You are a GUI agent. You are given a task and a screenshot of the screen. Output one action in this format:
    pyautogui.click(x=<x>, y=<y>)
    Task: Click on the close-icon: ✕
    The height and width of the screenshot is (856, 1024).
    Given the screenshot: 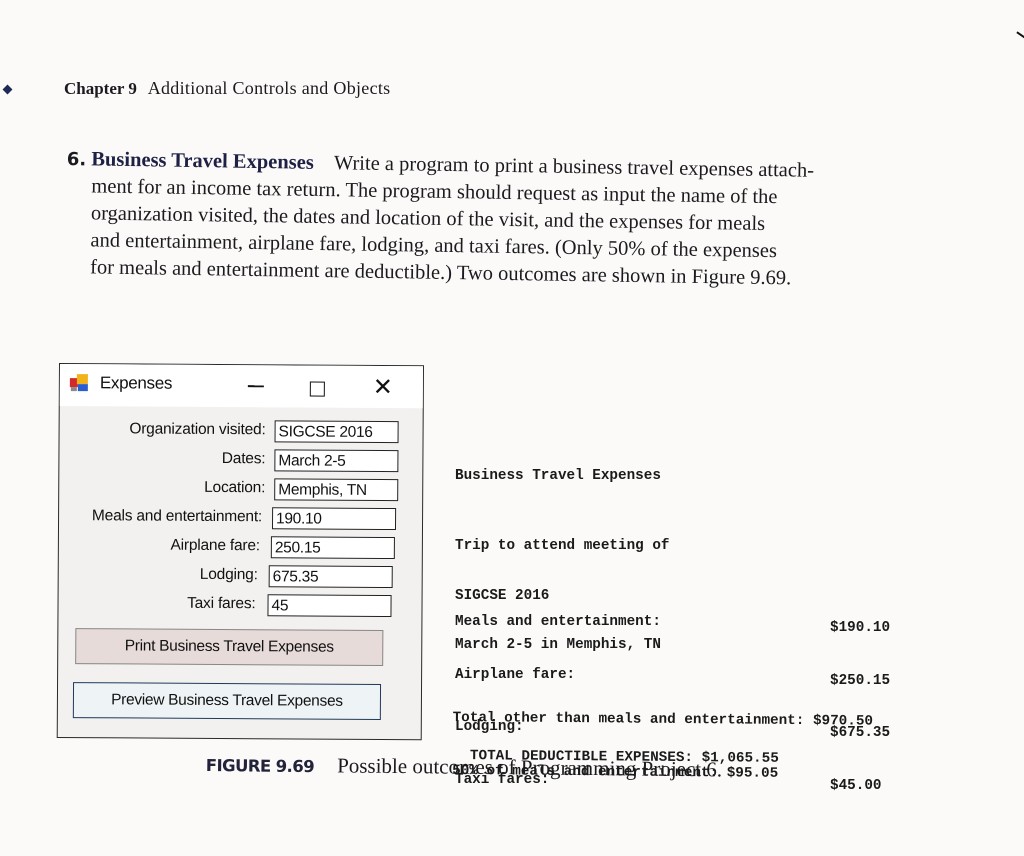 What is the action you would take?
    pyautogui.click(x=383, y=387)
    